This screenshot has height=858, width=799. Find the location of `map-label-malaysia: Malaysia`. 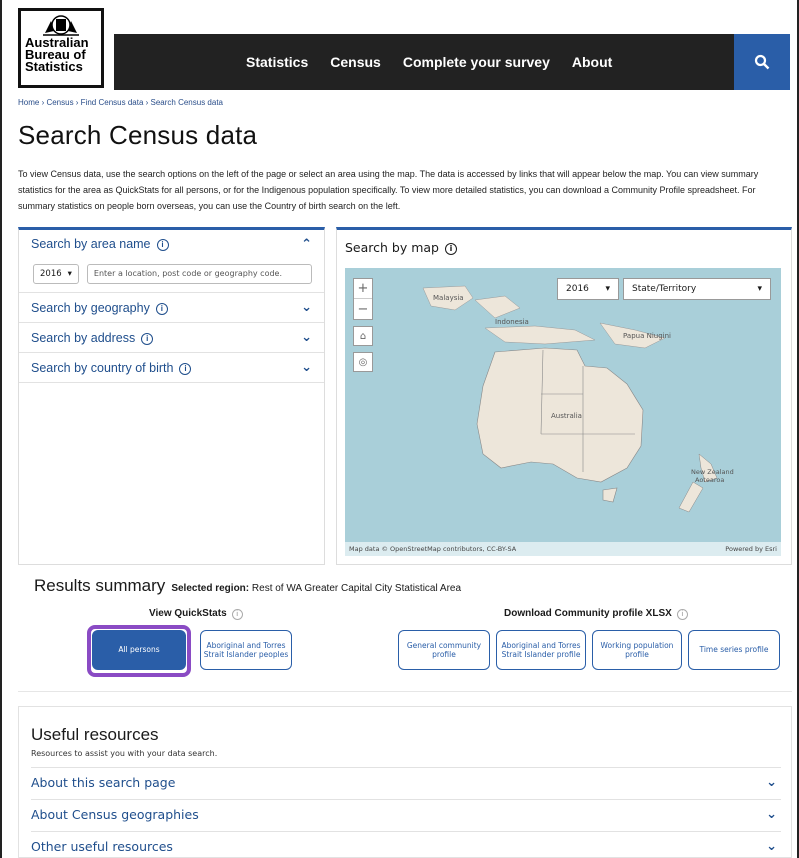

map-label-malaysia: Malaysia is located at coordinates (448, 298).